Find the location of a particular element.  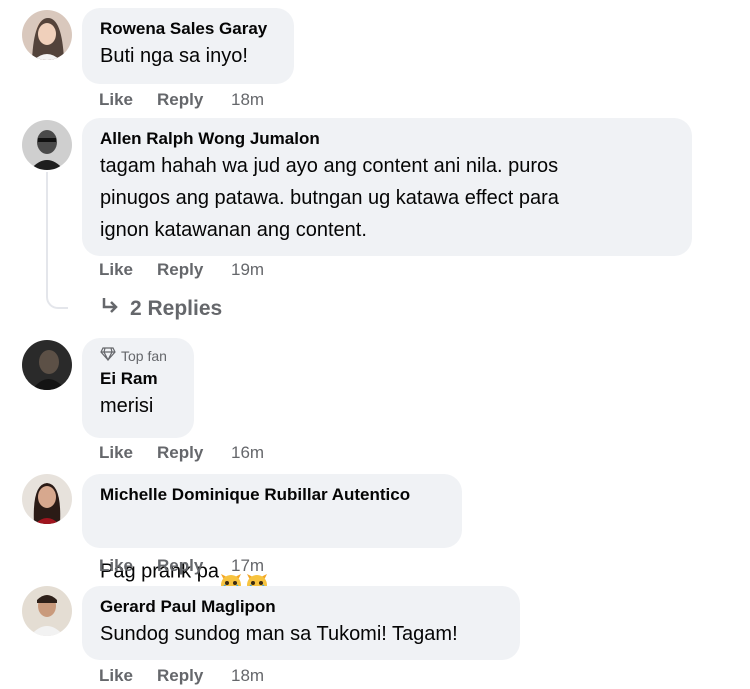

replies-count: 2 Replies is located at coordinates (176, 309).